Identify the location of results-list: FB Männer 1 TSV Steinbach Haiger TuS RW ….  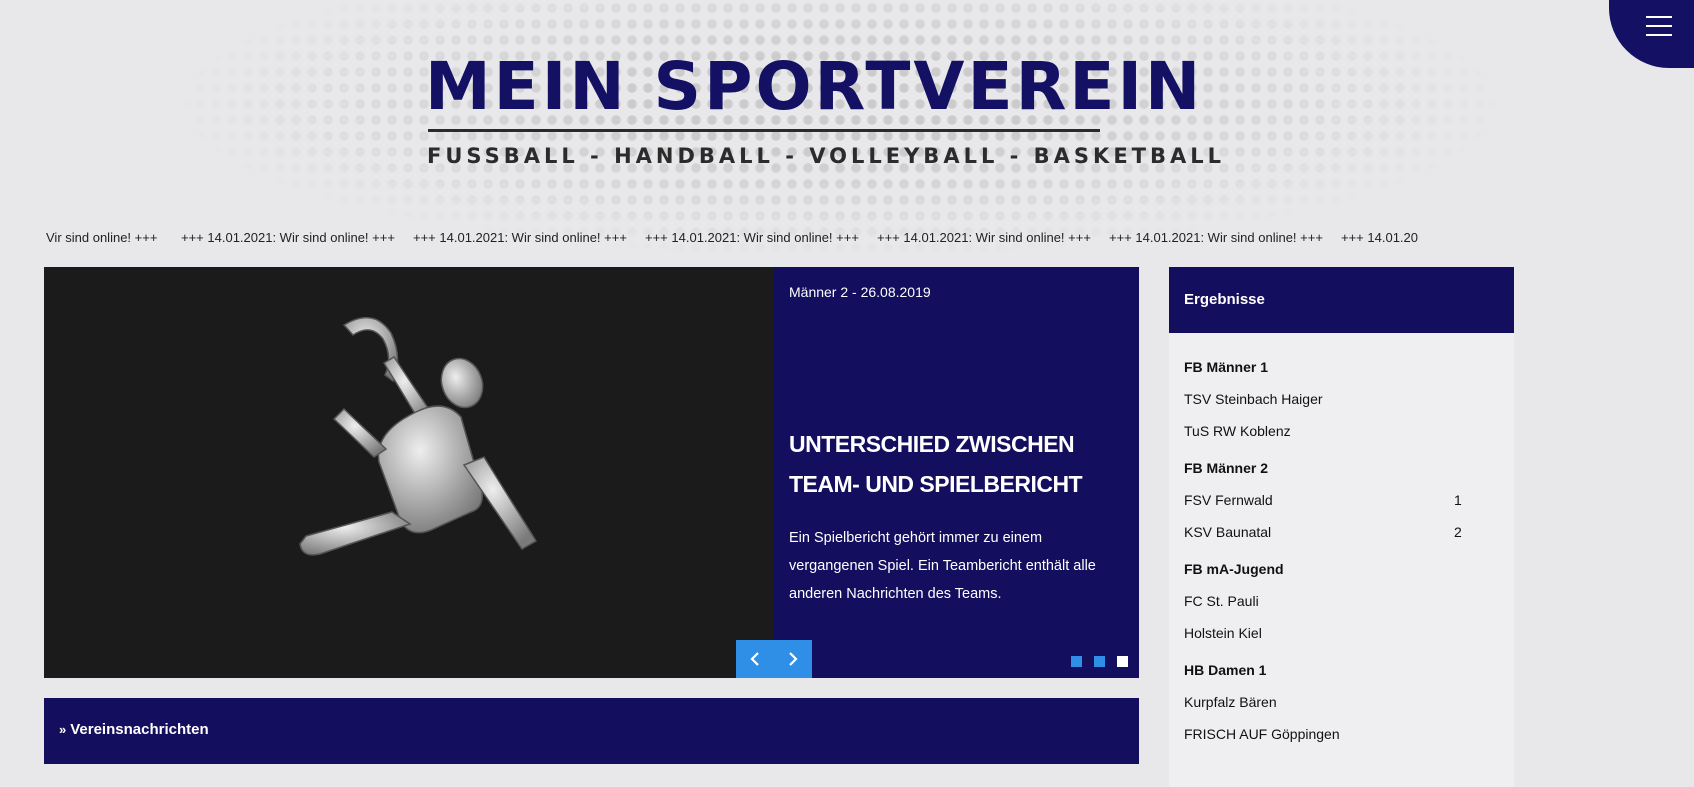
(1339, 562).